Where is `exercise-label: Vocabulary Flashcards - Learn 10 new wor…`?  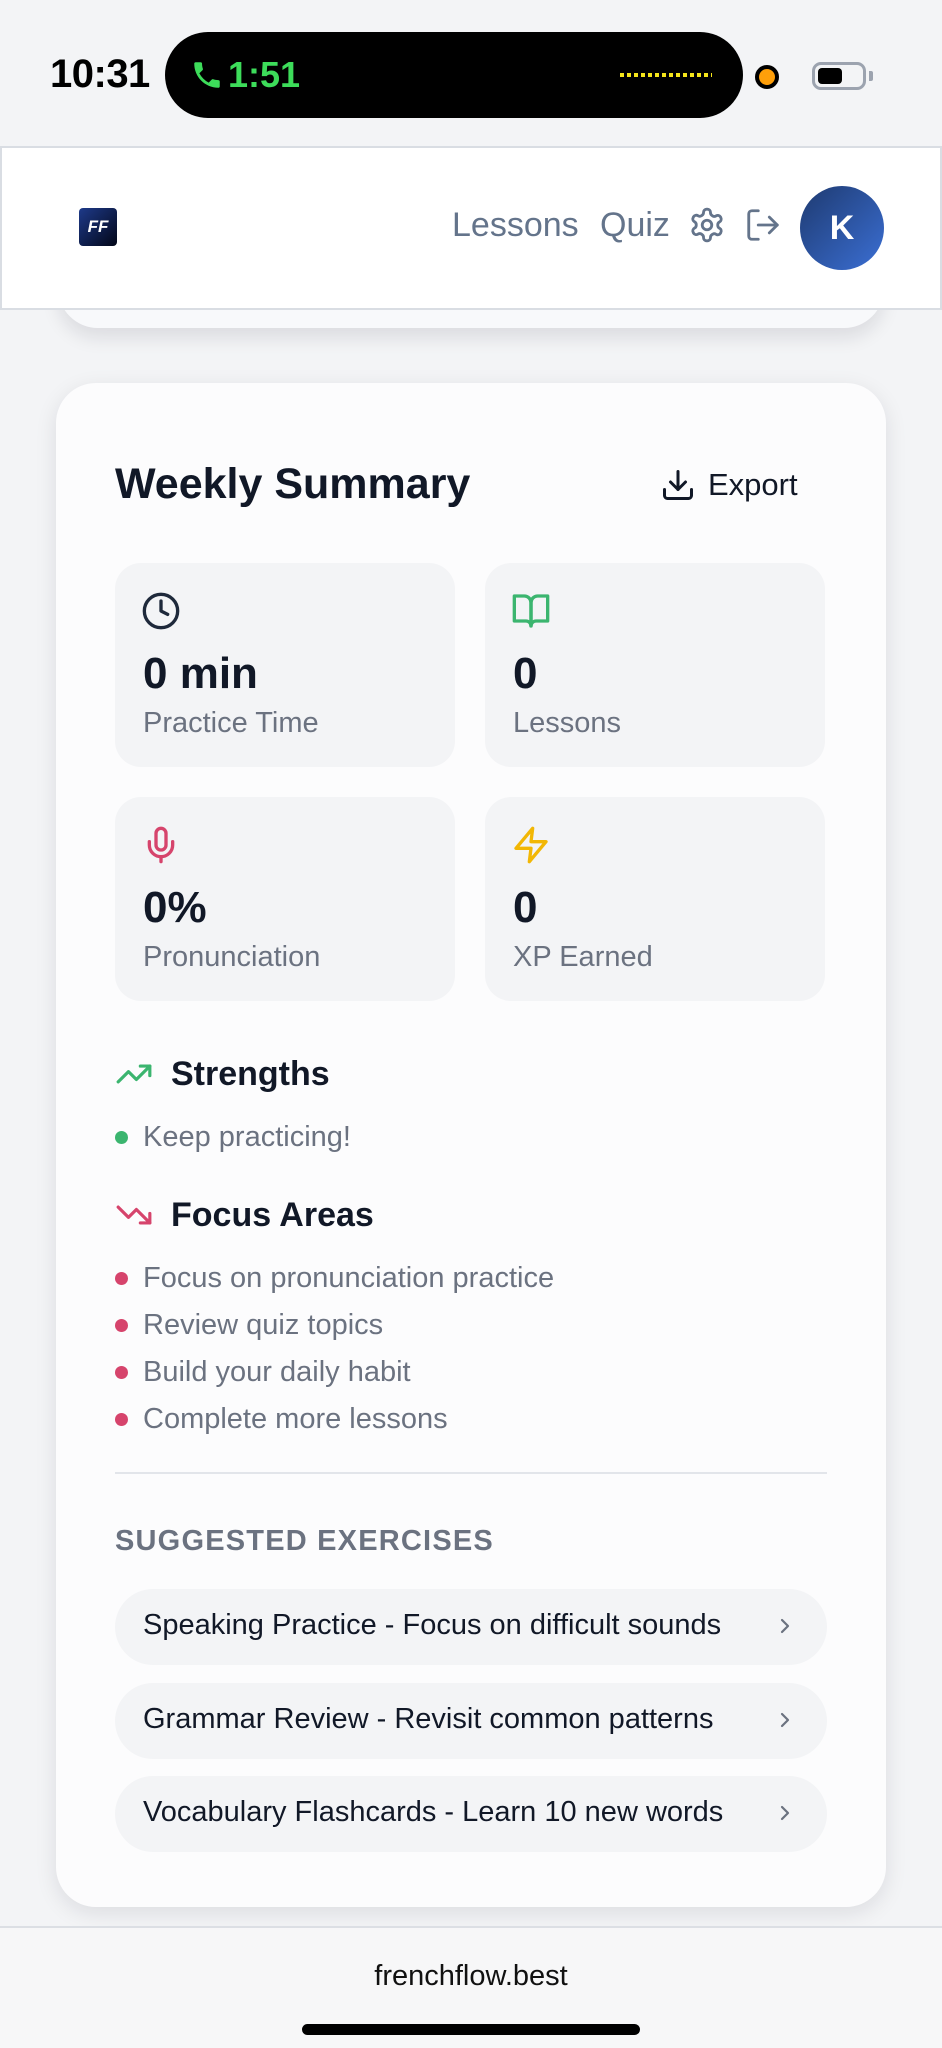 exercise-label: Vocabulary Flashcards - Learn 10 new wor… is located at coordinates (433, 1812).